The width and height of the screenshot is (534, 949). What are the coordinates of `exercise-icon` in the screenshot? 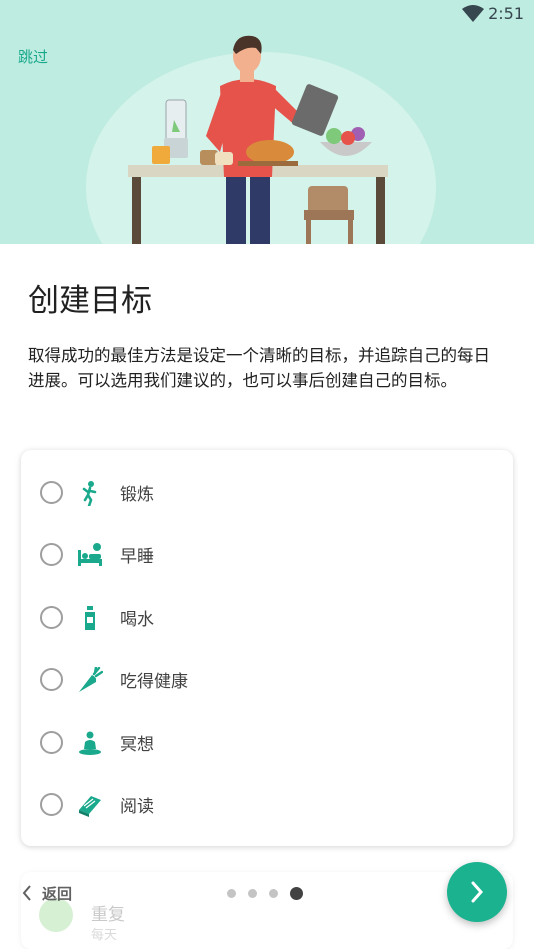 It's located at (89, 493).